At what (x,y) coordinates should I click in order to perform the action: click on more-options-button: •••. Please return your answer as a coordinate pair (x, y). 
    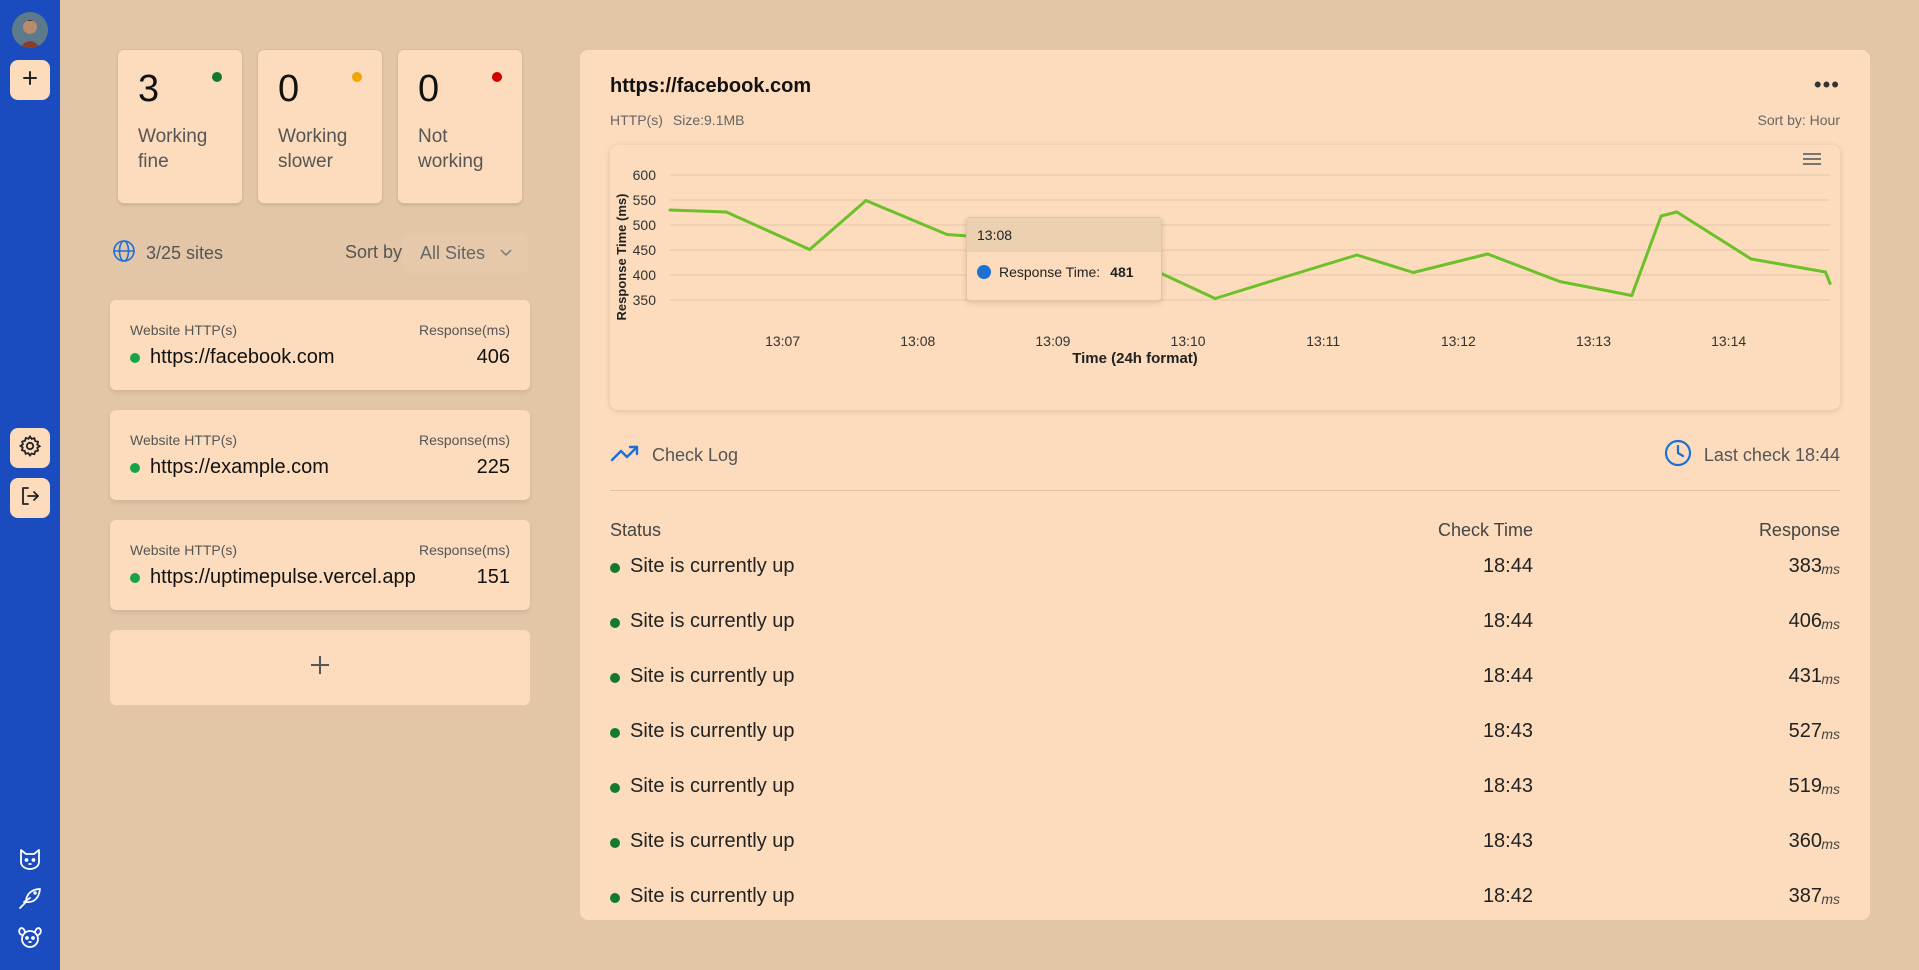
    Looking at the image, I should click on (1827, 85).